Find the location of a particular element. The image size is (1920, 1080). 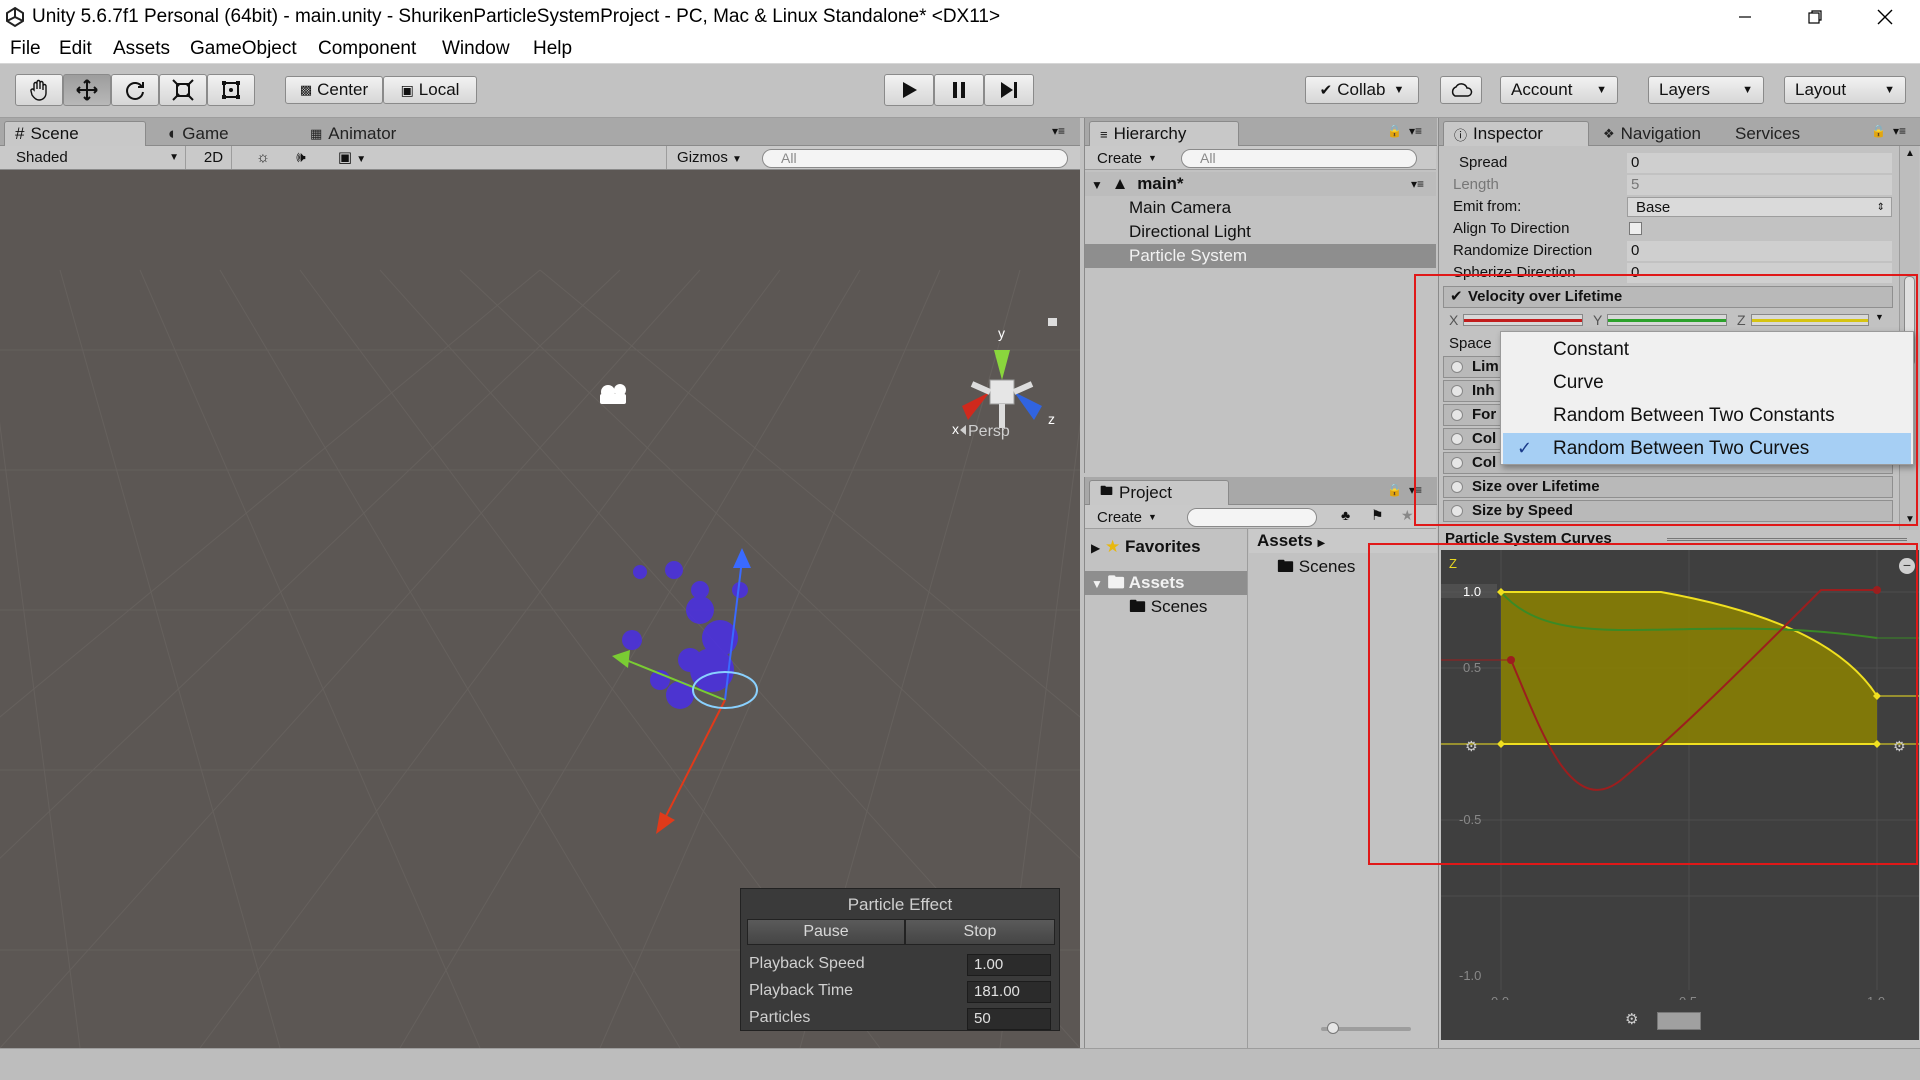

tab-scene: # Scene is located at coordinates (75, 133).